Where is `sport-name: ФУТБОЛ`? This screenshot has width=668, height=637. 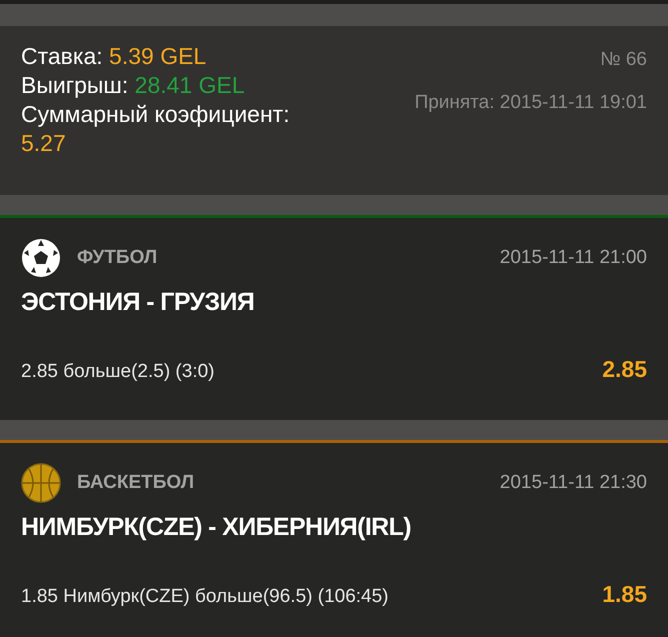
sport-name: ФУТБОЛ is located at coordinates (117, 258).